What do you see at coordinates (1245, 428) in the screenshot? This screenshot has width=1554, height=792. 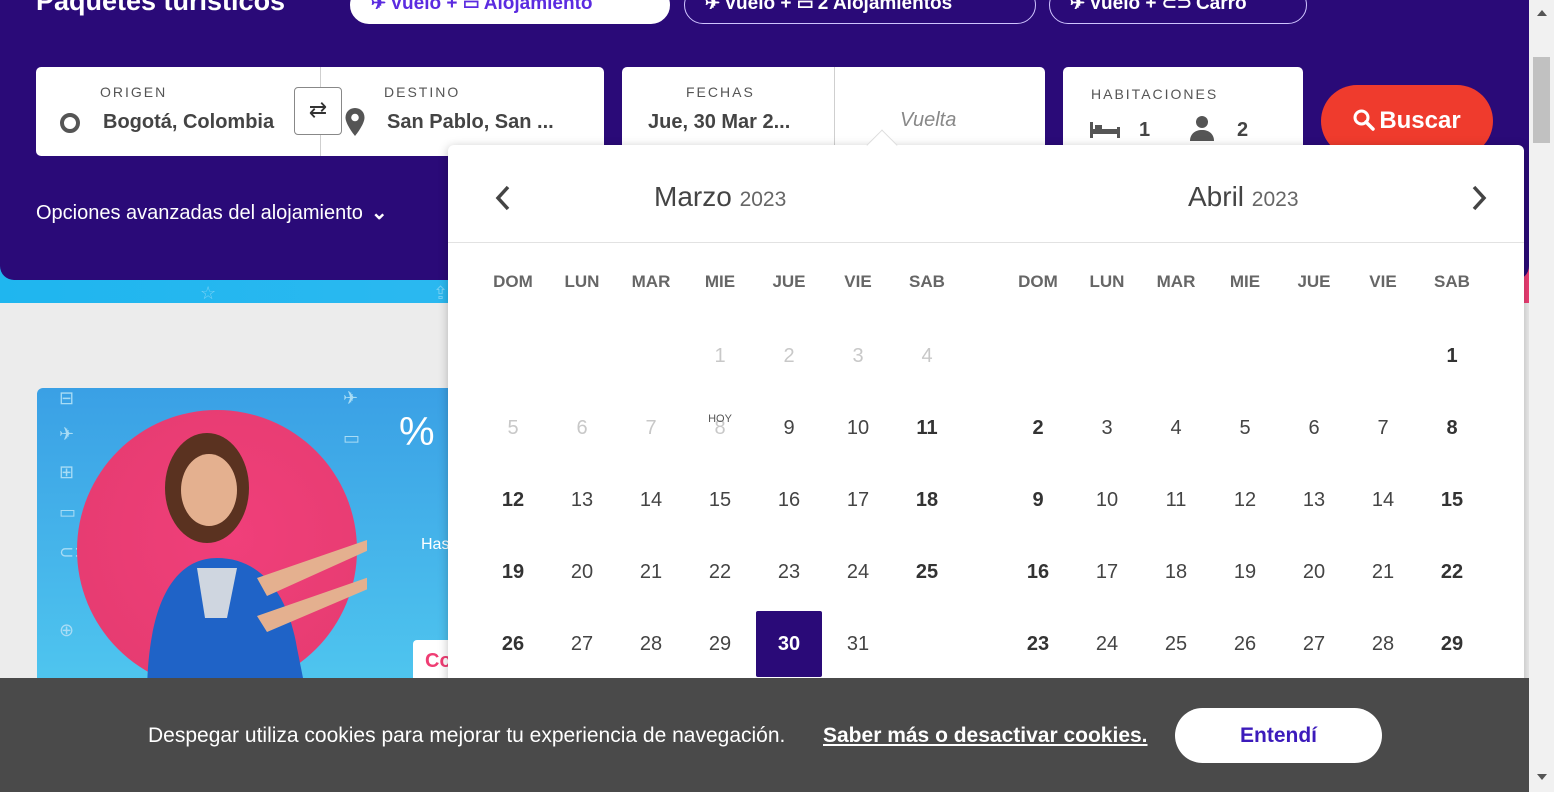 I see `calendar-day: 5` at bounding box center [1245, 428].